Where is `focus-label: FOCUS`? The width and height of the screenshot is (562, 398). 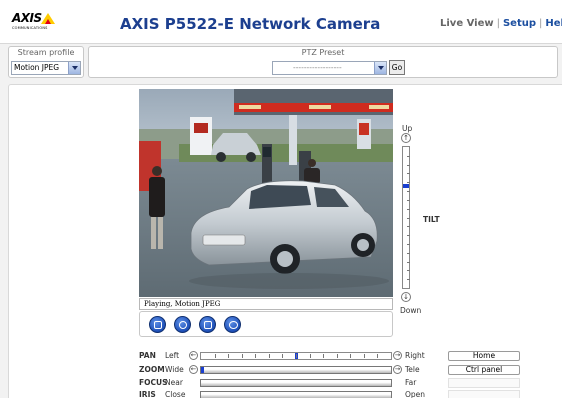
focus-label: FOCUS is located at coordinates (153, 382).